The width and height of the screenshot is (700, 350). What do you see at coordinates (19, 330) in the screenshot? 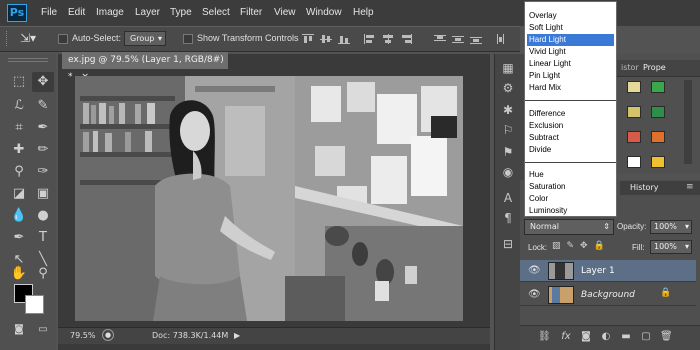
I see `quick-mask-icon: ◙` at bounding box center [19, 330].